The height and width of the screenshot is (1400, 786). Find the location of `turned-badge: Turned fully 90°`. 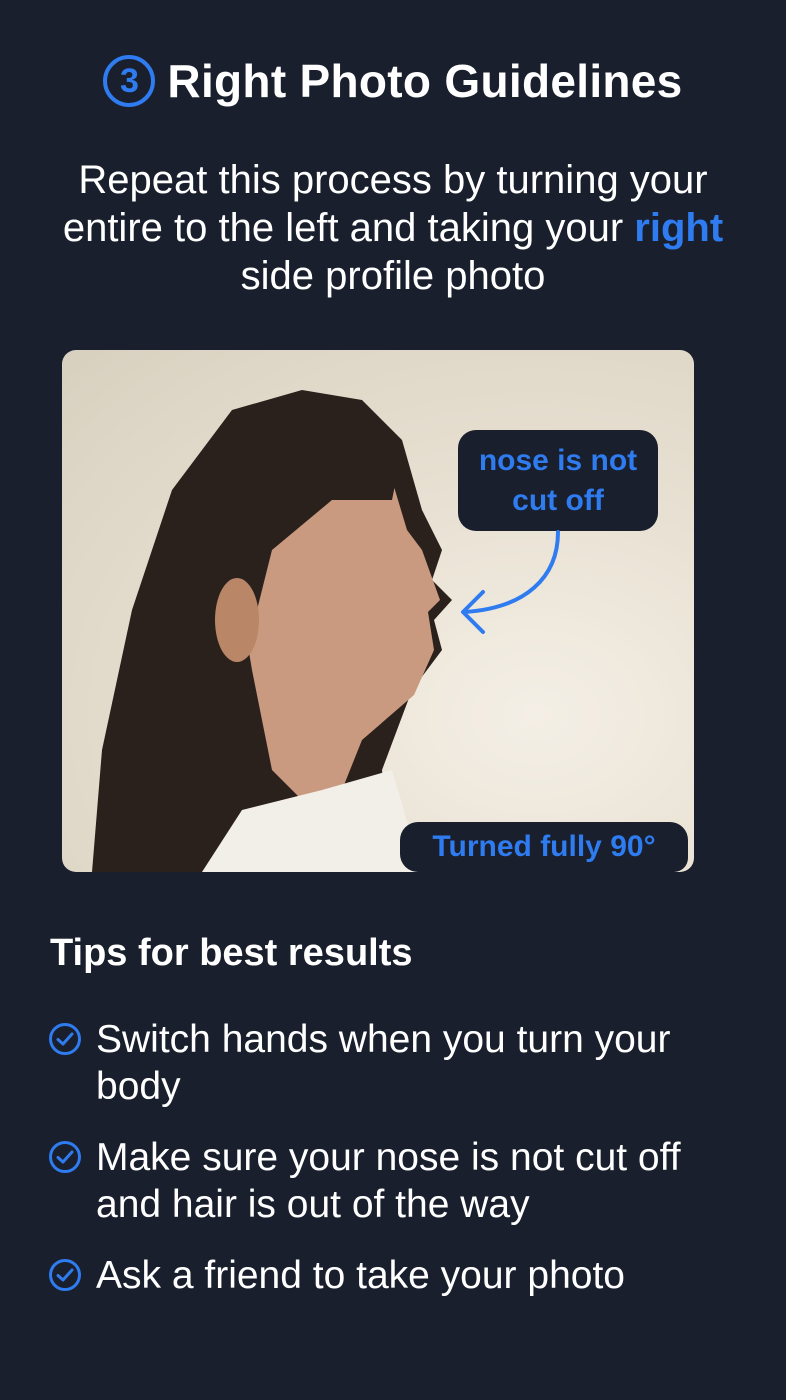

turned-badge: Turned fully 90° is located at coordinates (544, 847).